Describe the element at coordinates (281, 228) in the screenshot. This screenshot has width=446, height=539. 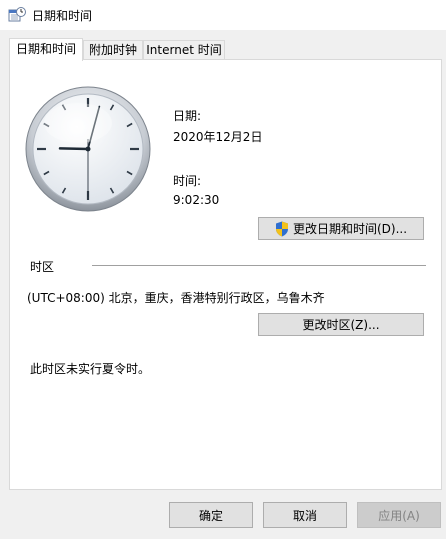
I see `uac-shield-icon` at that location.